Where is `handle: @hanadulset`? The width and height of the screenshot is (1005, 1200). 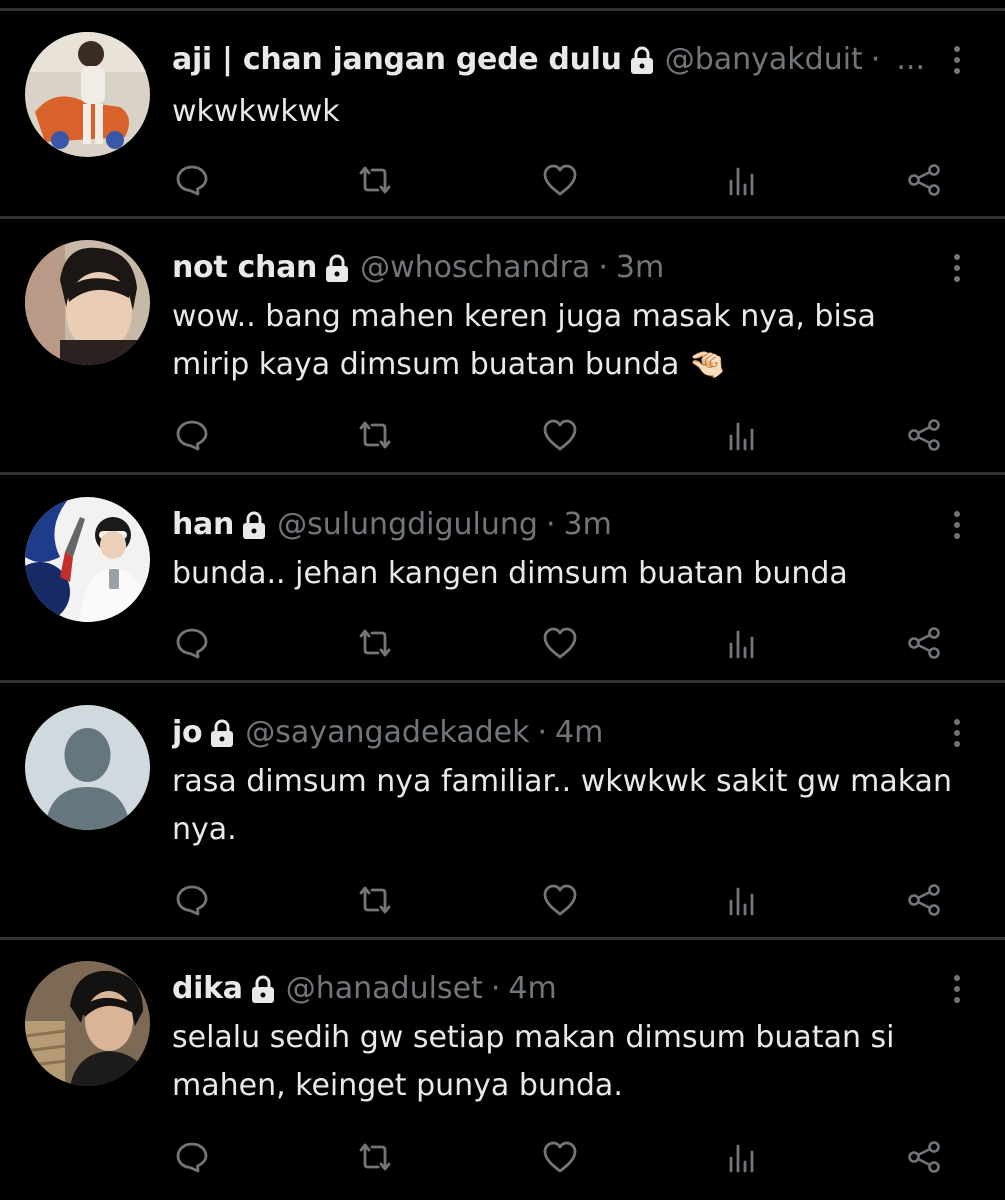 handle: @hanadulset is located at coordinates (384, 989).